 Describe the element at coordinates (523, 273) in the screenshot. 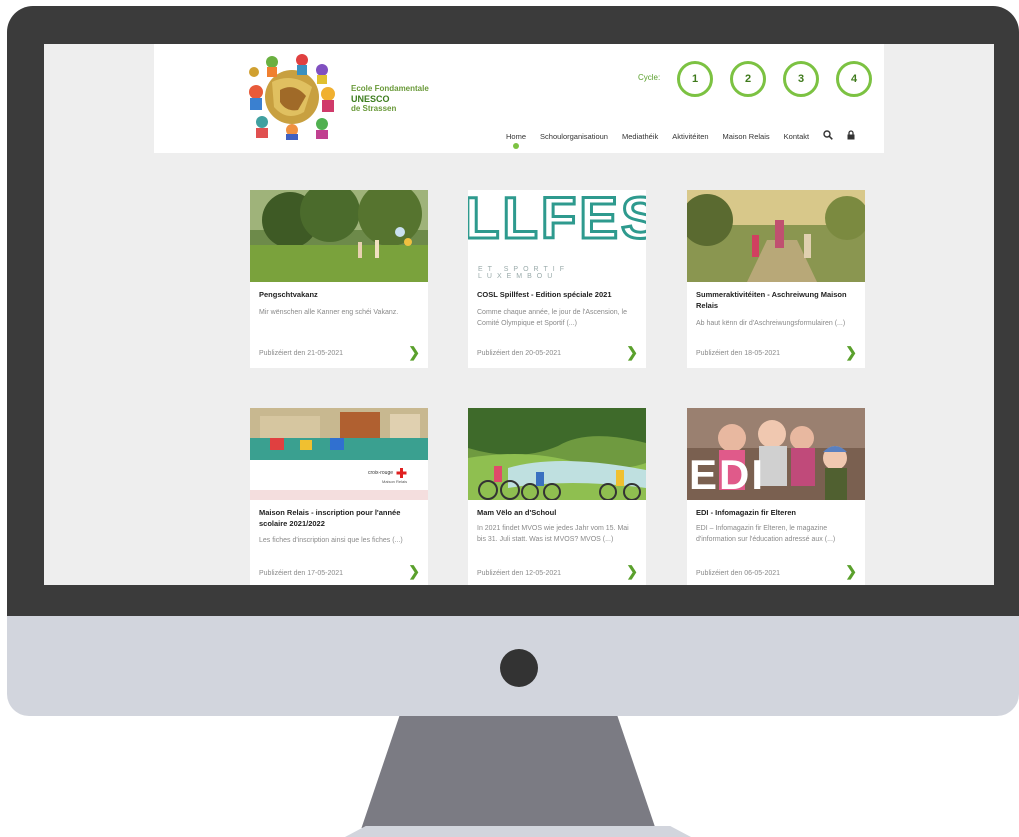

I see `card-image-subtext: ET SPORTIF LUXEMBOU` at that location.